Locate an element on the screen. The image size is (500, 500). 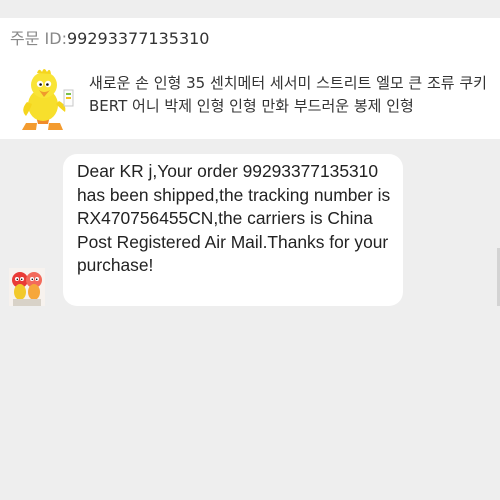
seller-avatar-icon is located at coordinates (27, 287).